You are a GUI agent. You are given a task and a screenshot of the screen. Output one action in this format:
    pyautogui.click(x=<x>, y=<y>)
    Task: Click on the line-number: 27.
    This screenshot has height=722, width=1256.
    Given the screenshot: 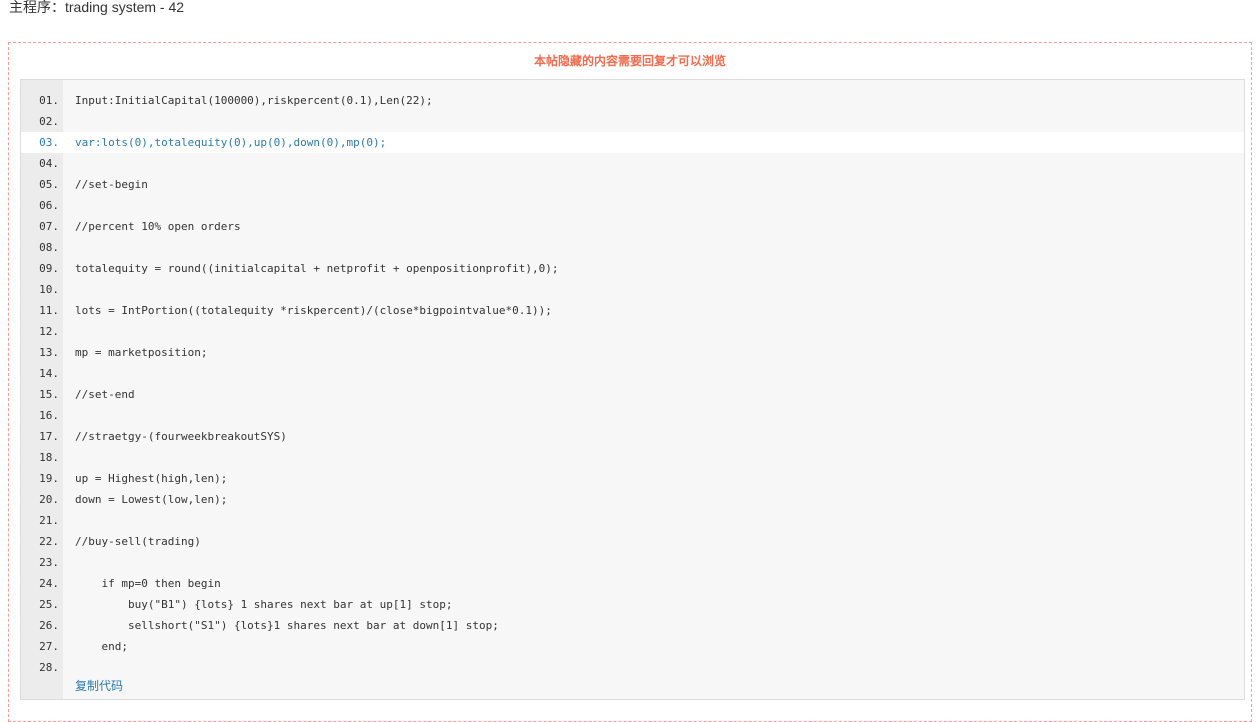 What is the action you would take?
    pyautogui.click(x=49, y=646)
    